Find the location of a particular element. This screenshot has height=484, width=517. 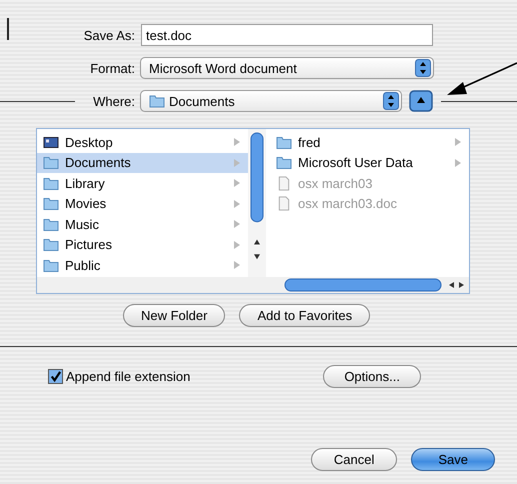

dialog-button: Save is located at coordinates (453, 459).